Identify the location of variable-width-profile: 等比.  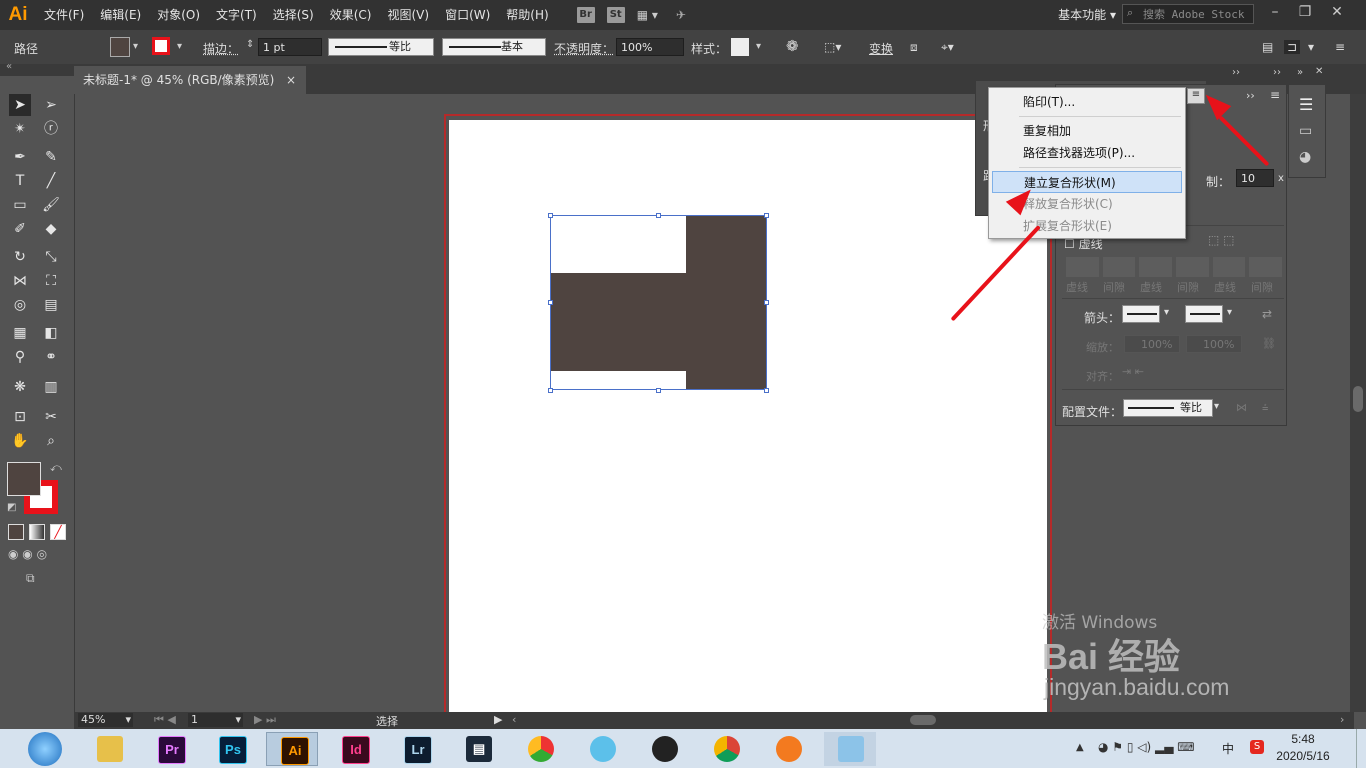
(381, 47).